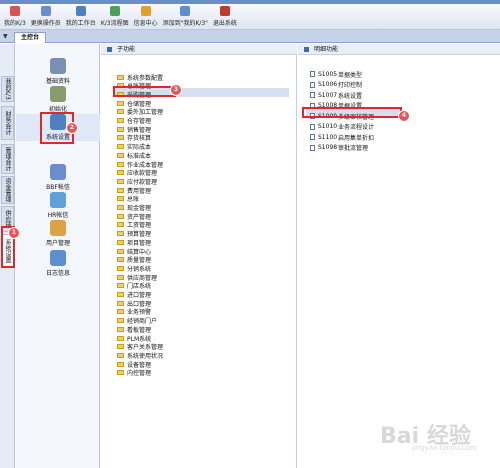 The width and height of the screenshot is (500, 468). I want to click on toolbar-button-5: 添加到"我的K/3", so click(185, 15).